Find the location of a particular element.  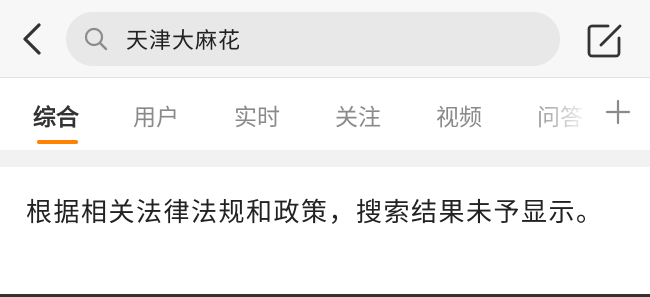

search-blocked-notice: 根据相关法律法规和政策，搜索结果未予显示。 is located at coordinates (315, 213).